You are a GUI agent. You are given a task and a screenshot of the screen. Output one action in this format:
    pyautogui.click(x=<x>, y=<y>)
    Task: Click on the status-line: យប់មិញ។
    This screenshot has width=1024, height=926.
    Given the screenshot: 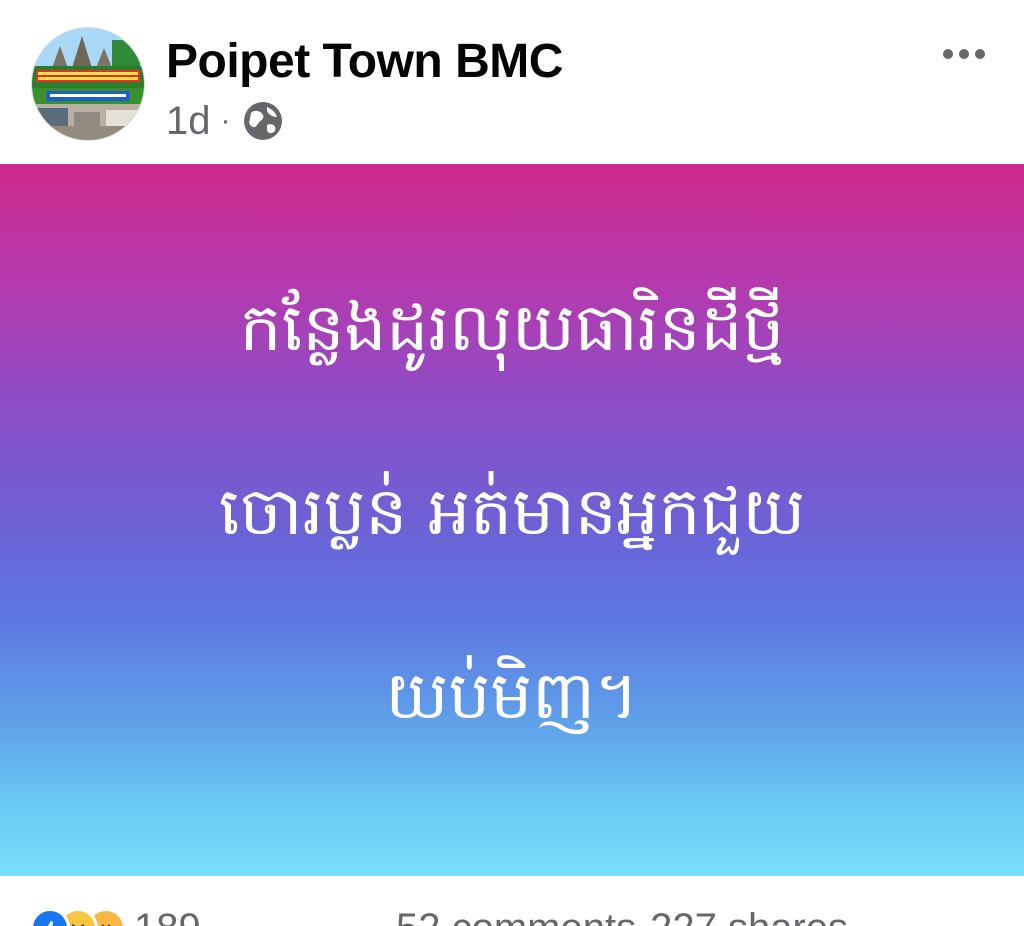 What is the action you would take?
    pyautogui.click(x=512, y=695)
    